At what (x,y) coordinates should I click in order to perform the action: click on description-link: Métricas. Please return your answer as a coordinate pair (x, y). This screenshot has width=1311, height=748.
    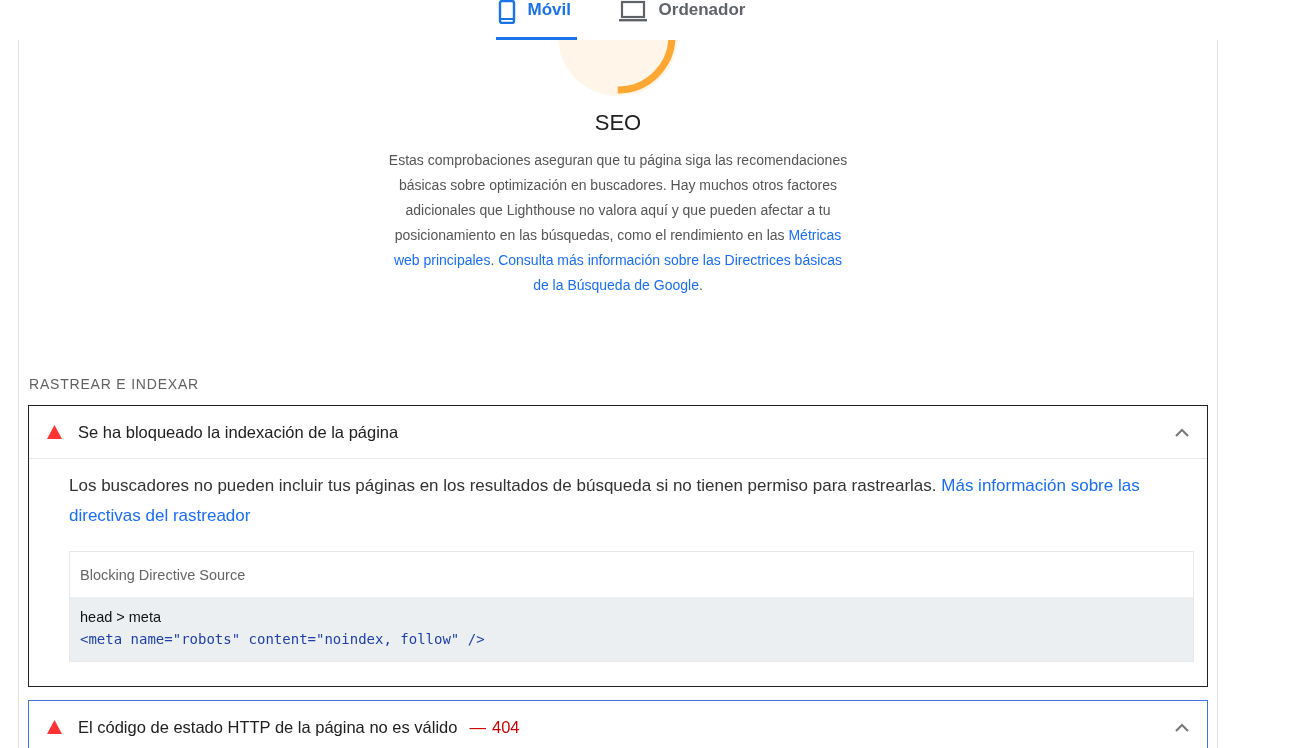
    Looking at the image, I should click on (815, 235).